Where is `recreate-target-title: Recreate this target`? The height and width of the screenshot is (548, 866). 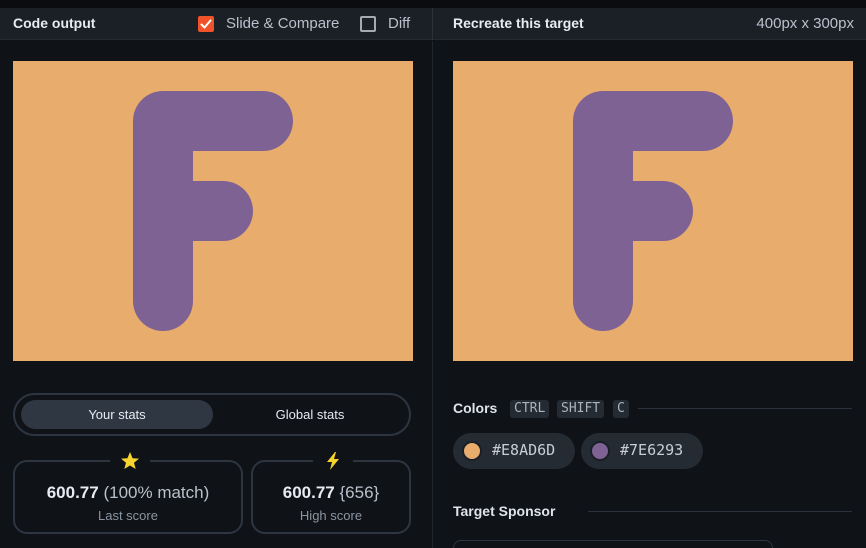 recreate-target-title: Recreate this target is located at coordinates (518, 23).